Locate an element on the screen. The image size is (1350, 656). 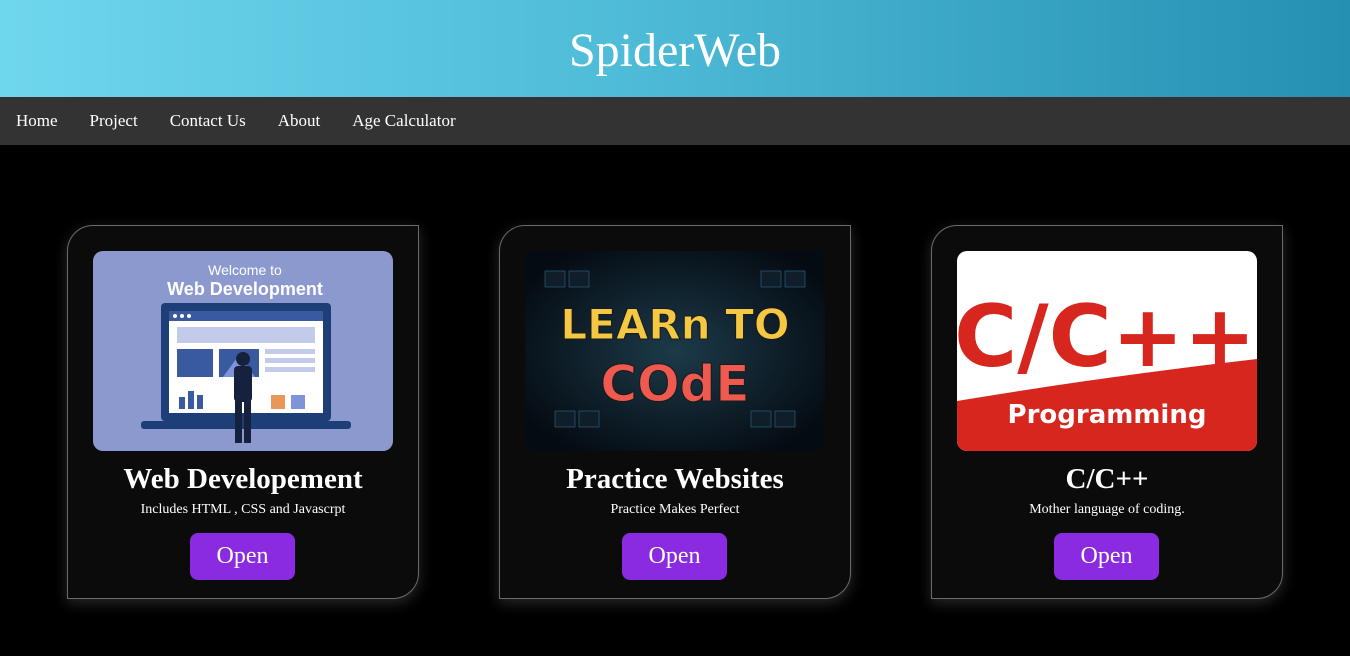
card-description: Mother language of coding. is located at coordinates (1107, 509).